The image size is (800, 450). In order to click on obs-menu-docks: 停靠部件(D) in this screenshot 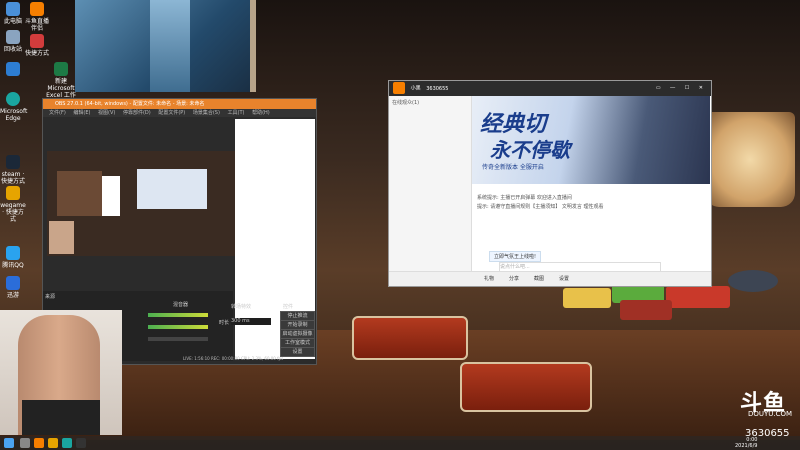, I will do `click(137, 113)`.